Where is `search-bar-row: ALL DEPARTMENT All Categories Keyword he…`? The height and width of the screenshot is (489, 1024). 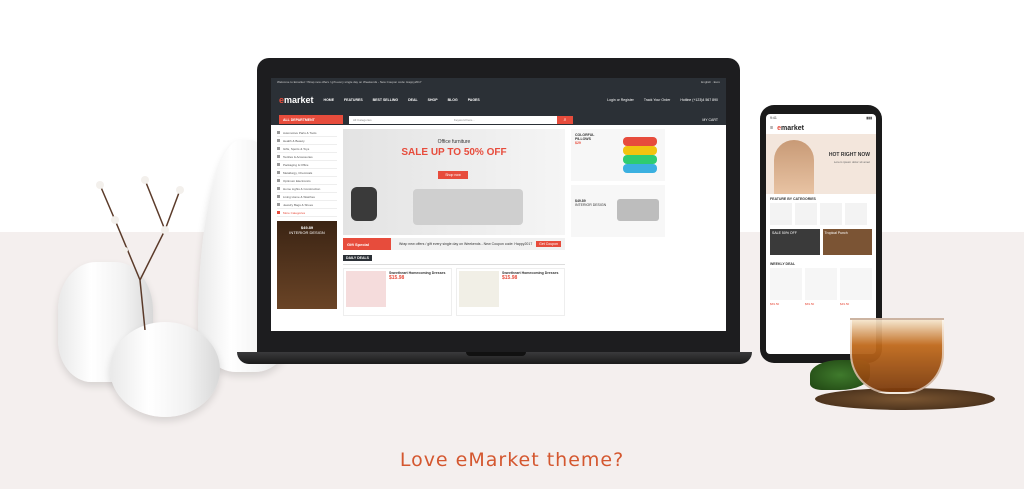 search-bar-row: ALL DEPARTMENT All Categories Keyword he… is located at coordinates (498, 119).